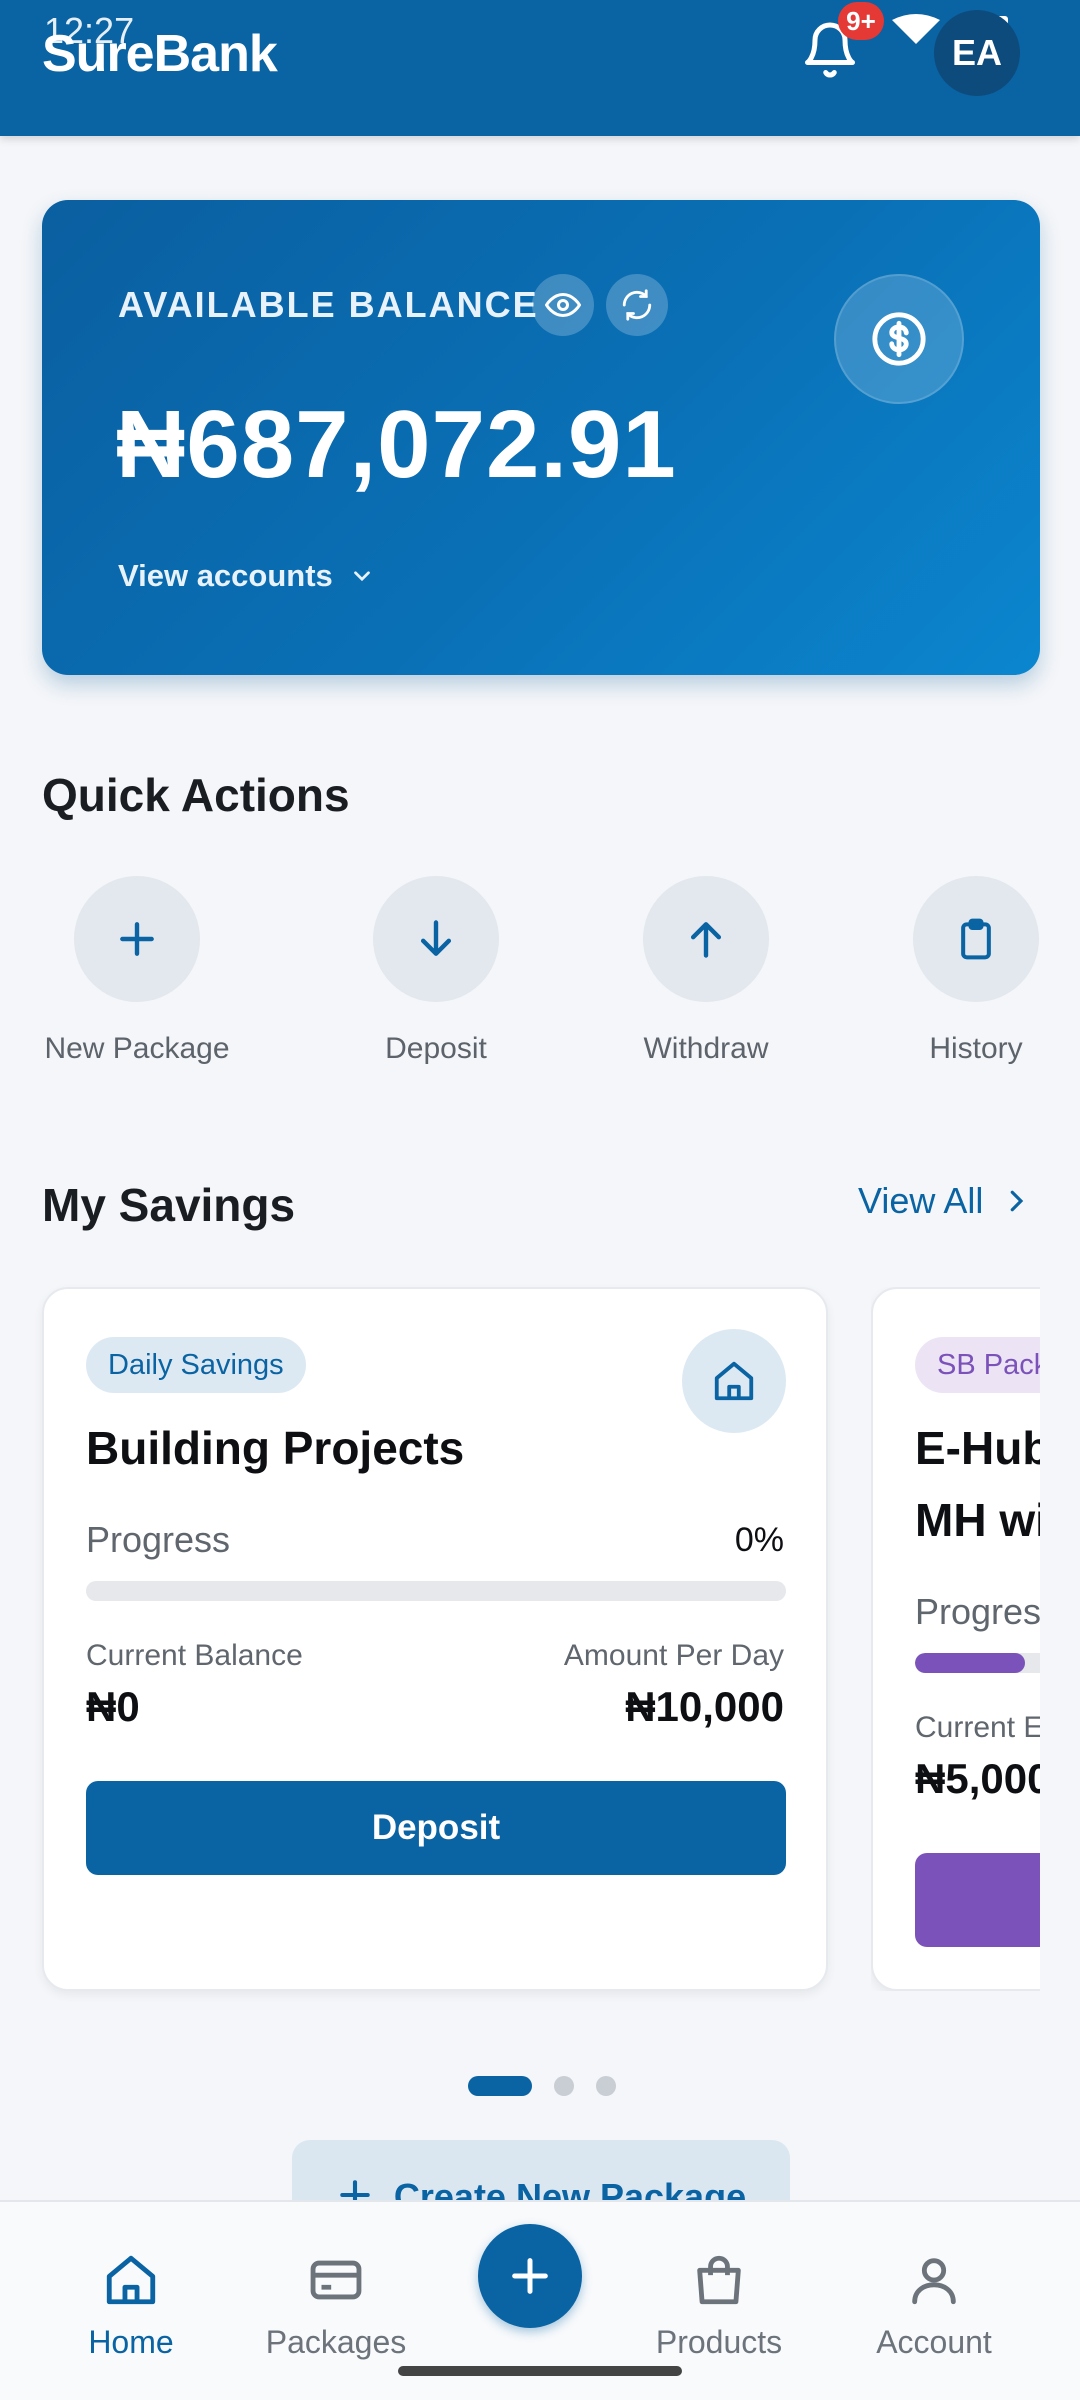 The height and width of the screenshot is (2400, 1080). I want to click on quick-action-deposit: Deposit, so click(436, 971).